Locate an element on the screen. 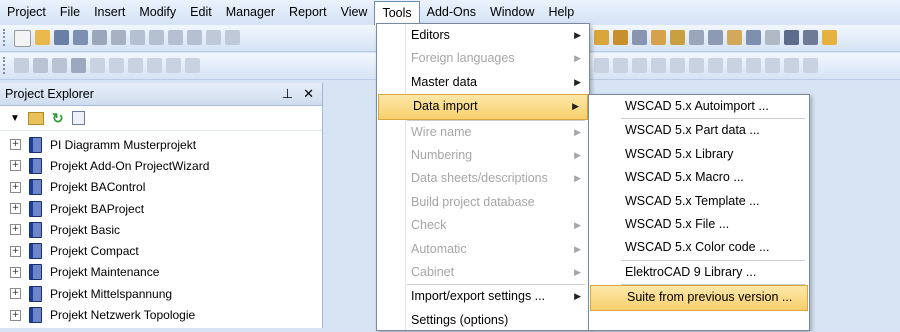 This screenshot has height=332, width=900. module-icon is located at coordinates (772, 37).